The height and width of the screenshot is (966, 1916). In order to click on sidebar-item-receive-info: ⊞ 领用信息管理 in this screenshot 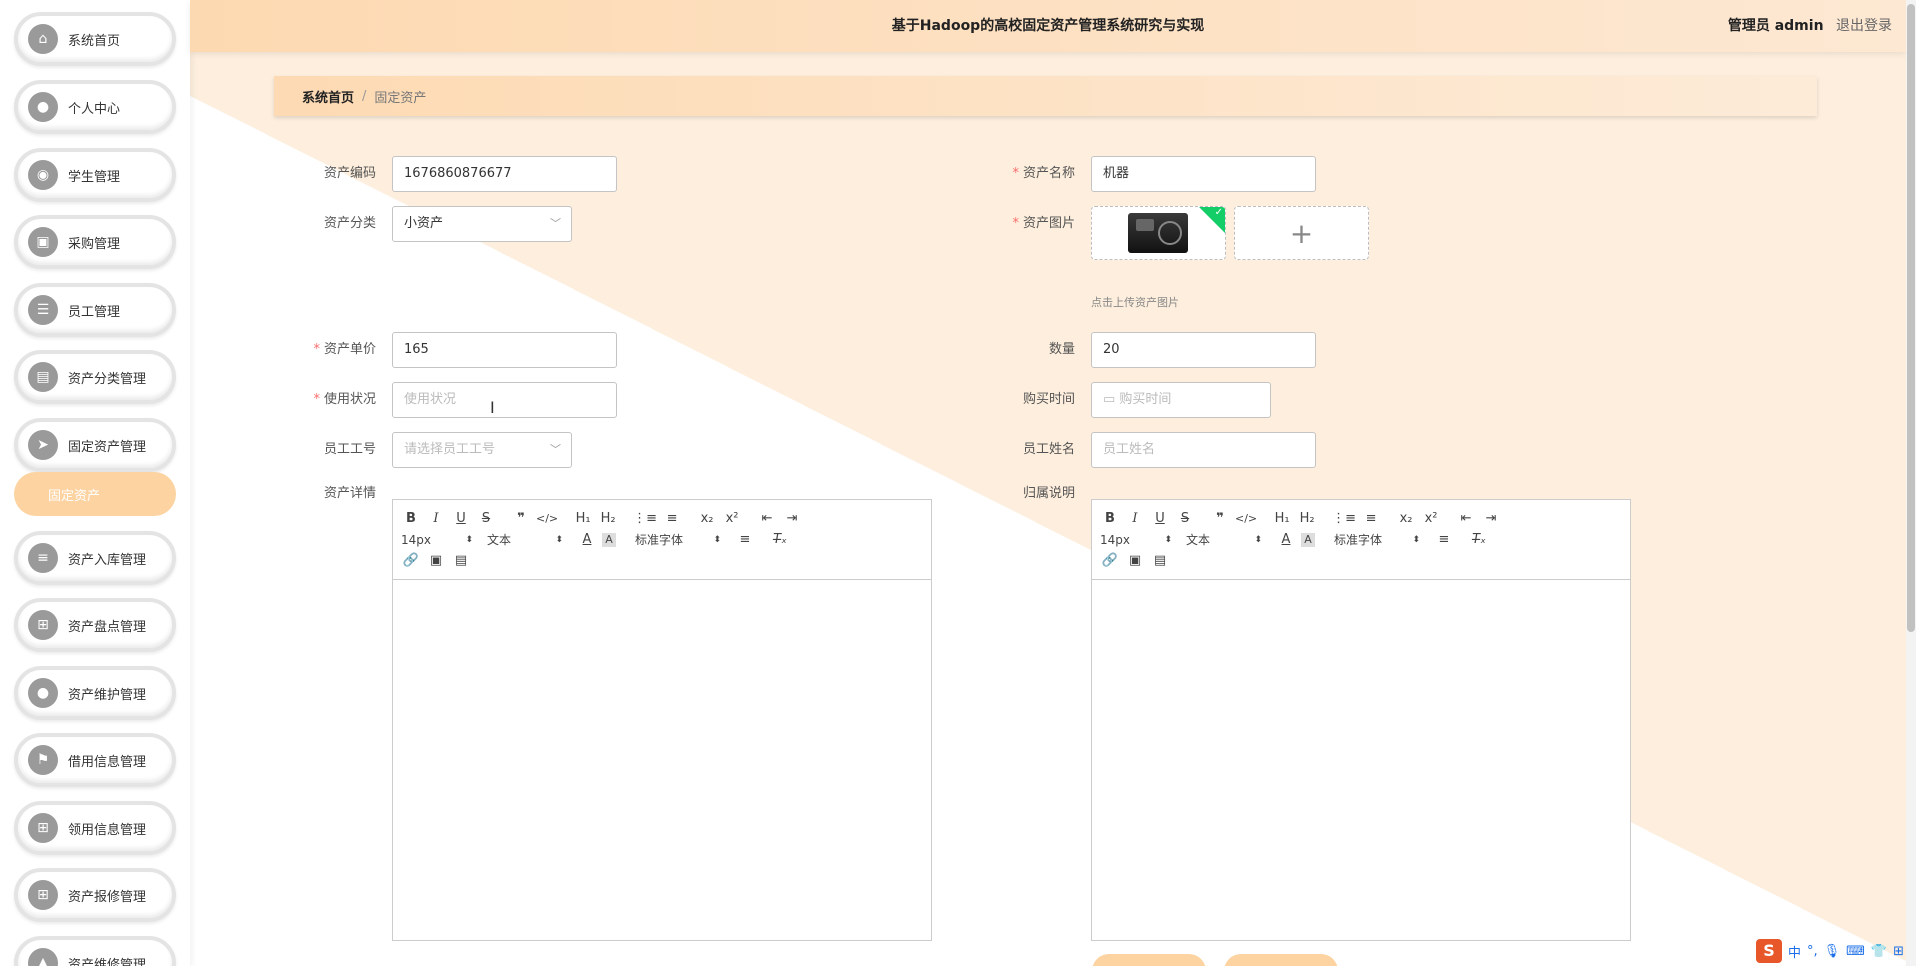, I will do `click(95, 828)`.